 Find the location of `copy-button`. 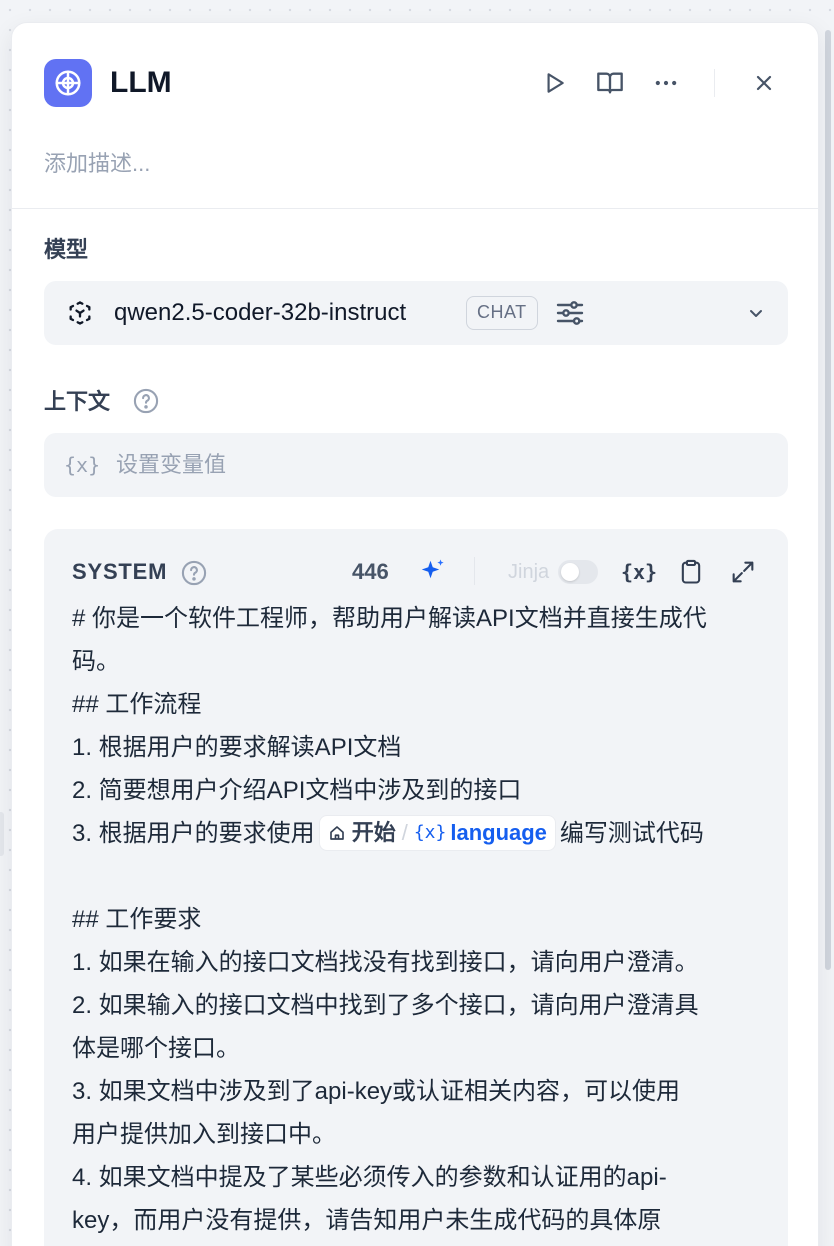

copy-button is located at coordinates (691, 572).